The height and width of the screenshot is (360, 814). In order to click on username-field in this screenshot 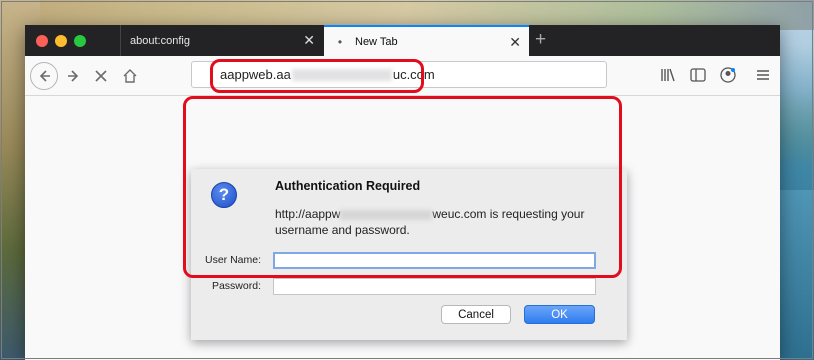, I will do `click(434, 260)`.